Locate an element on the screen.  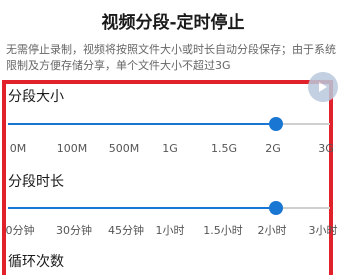
segment-size-slider is located at coordinates (169, 124).